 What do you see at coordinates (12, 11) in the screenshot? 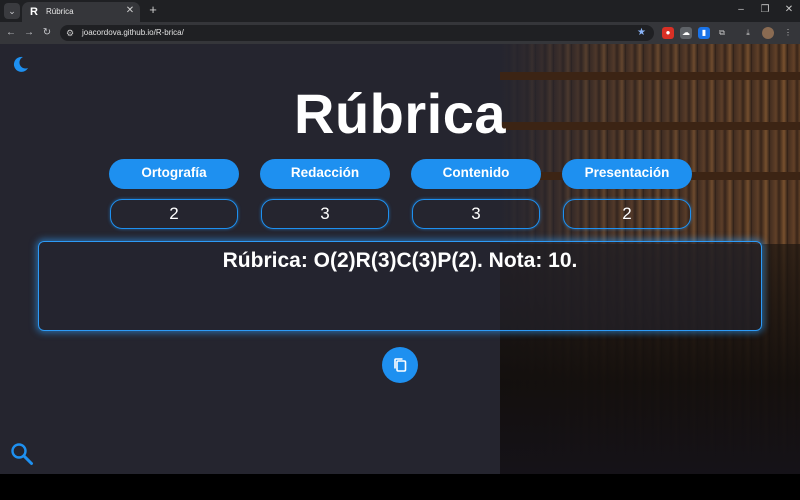
I see `tab-search-menu-icon: ⌄` at bounding box center [12, 11].